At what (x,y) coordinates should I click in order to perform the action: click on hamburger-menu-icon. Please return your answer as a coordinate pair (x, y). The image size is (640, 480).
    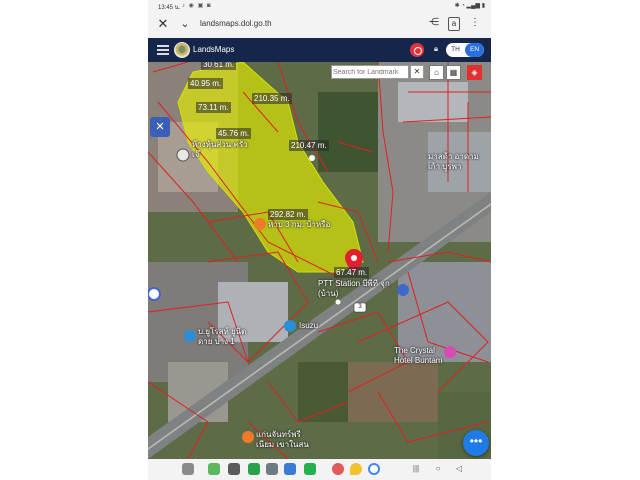
    Looking at the image, I should click on (163, 50).